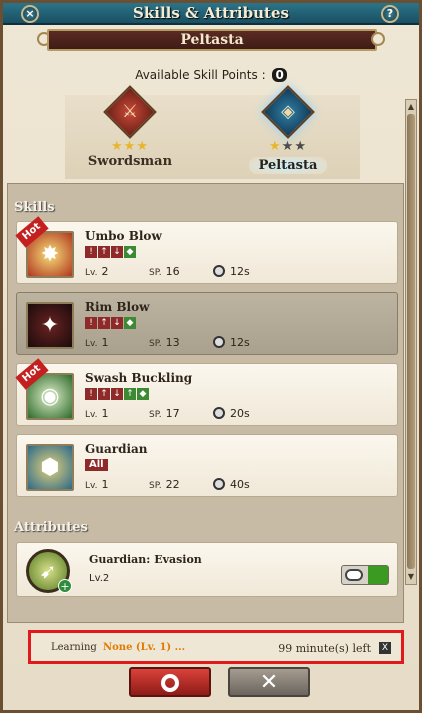 The image size is (422, 713). What do you see at coordinates (390, 14) in the screenshot?
I see `help-icon: ?` at bounding box center [390, 14].